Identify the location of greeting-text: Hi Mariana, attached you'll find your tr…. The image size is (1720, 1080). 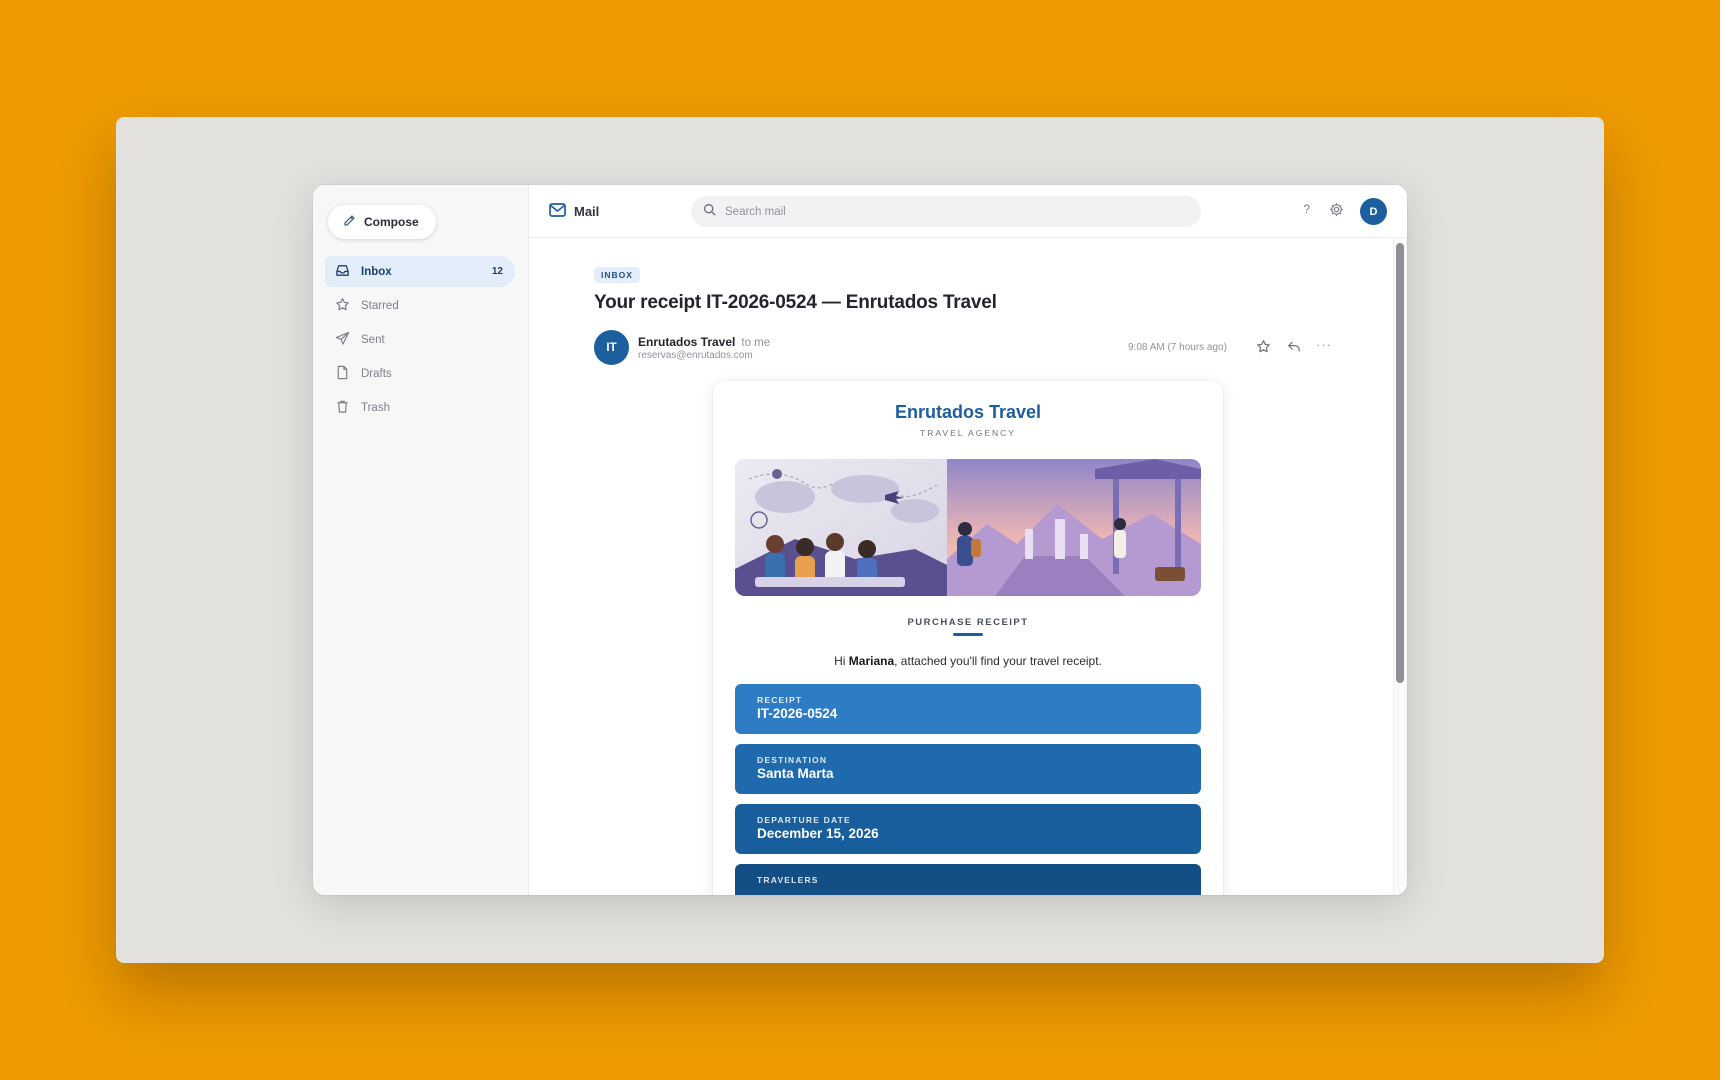
(968, 661).